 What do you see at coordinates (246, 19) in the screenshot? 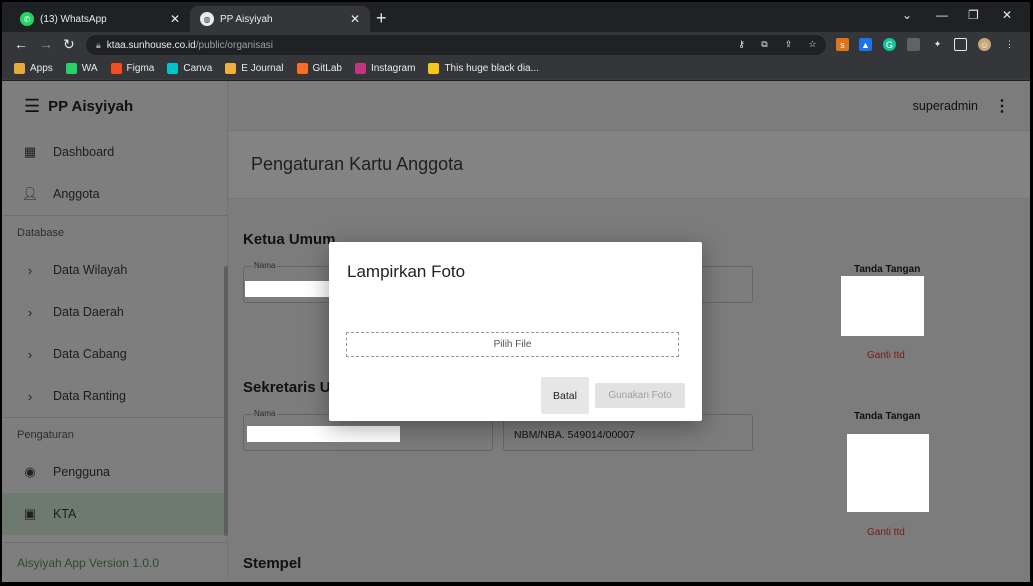
I see `tab-title: PP Aisyiyah` at bounding box center [246, 19].